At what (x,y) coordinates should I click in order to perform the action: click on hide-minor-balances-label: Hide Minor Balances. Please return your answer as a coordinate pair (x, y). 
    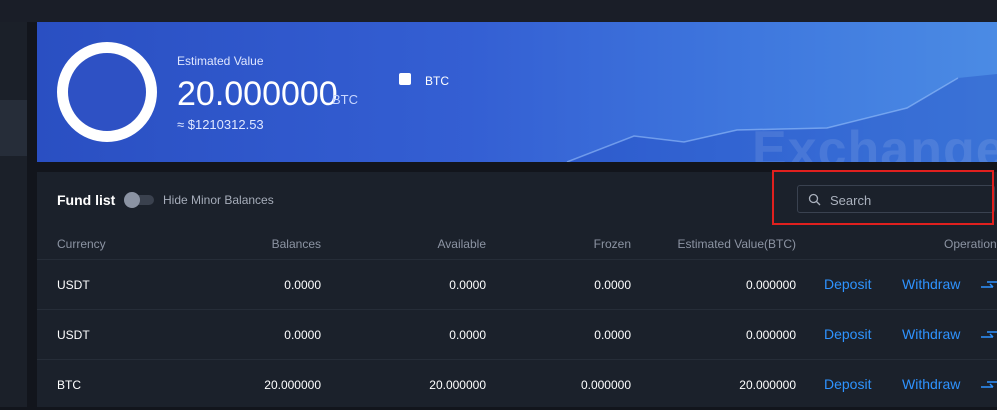
    Looking at the image, I should click on (218, 200).